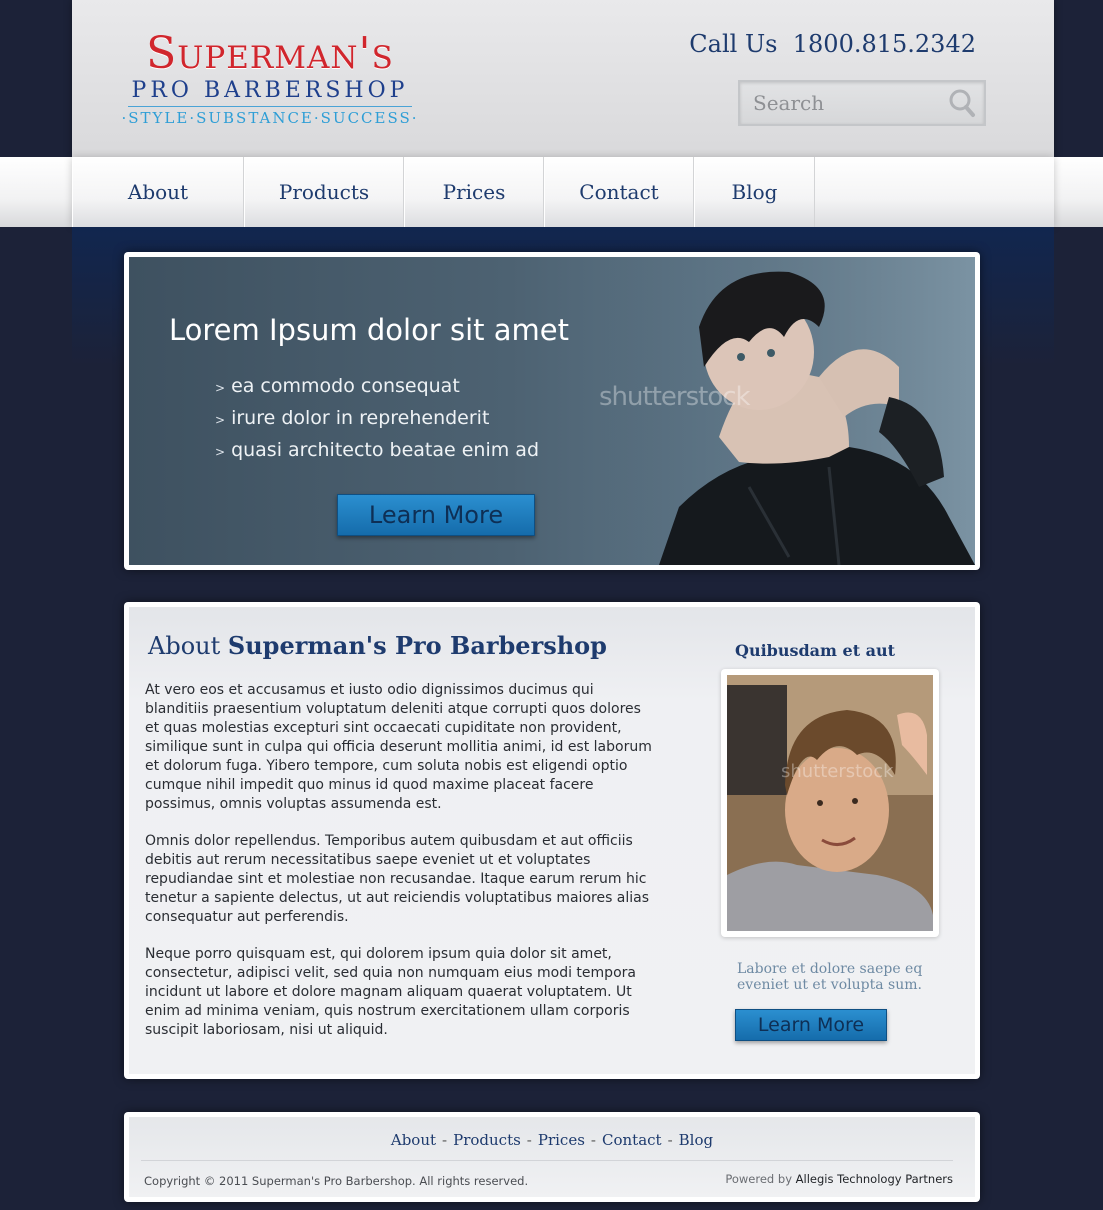 Image resolution: width=1103 pixels, height=1210 pixels. I want to click on nav-item-blog: Blog, so click(754, 192).